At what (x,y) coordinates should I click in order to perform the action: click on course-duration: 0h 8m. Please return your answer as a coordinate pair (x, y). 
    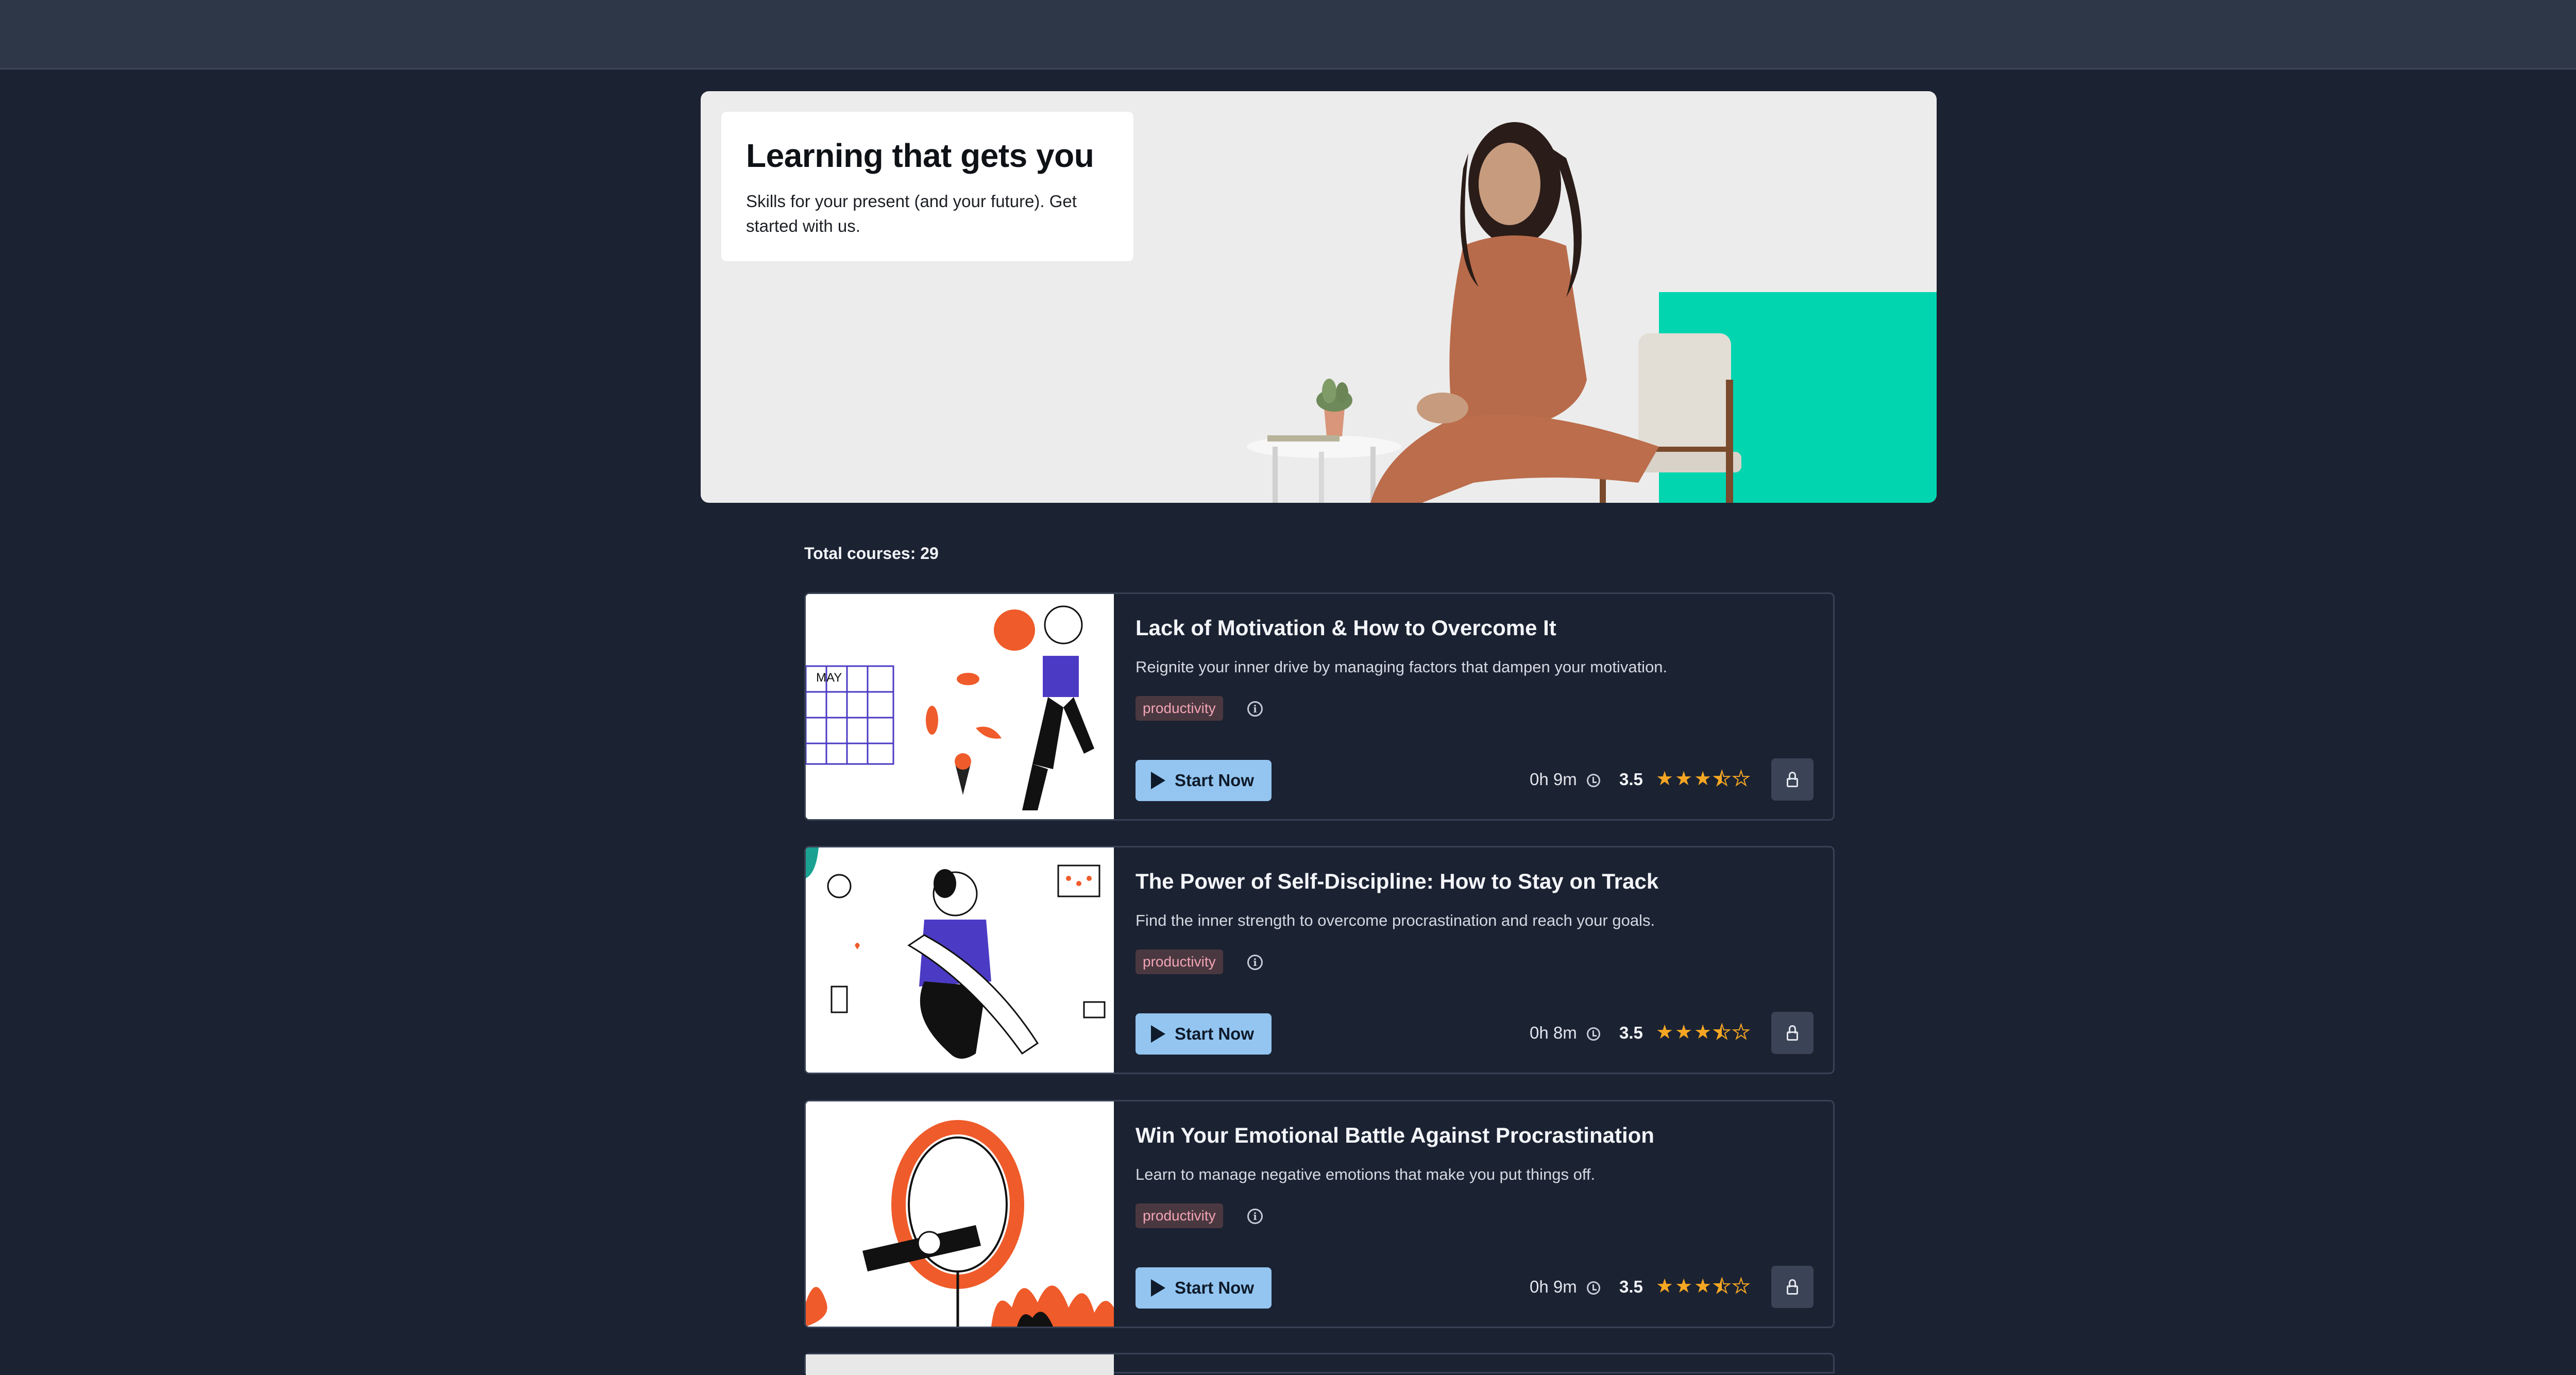
    Looking at the image, I should click on (1553, 1032).